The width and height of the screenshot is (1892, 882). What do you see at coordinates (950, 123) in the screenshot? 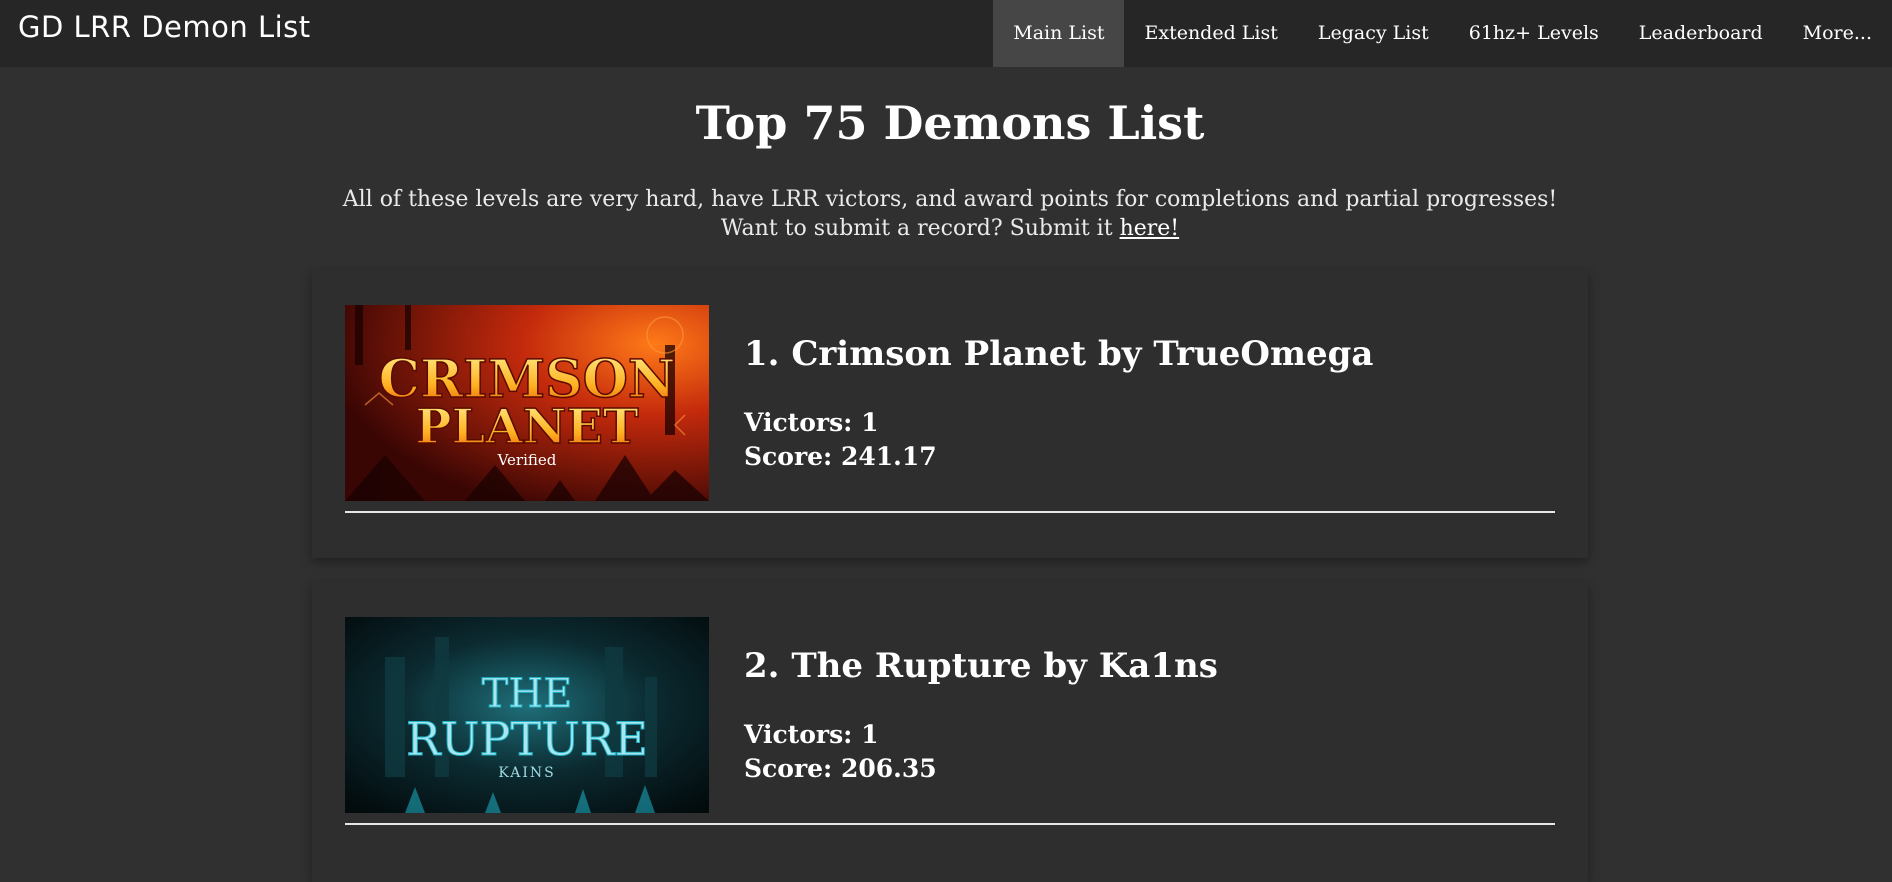
I see `page-title: Top 75 Demons List` at bounding box center [950, 123].